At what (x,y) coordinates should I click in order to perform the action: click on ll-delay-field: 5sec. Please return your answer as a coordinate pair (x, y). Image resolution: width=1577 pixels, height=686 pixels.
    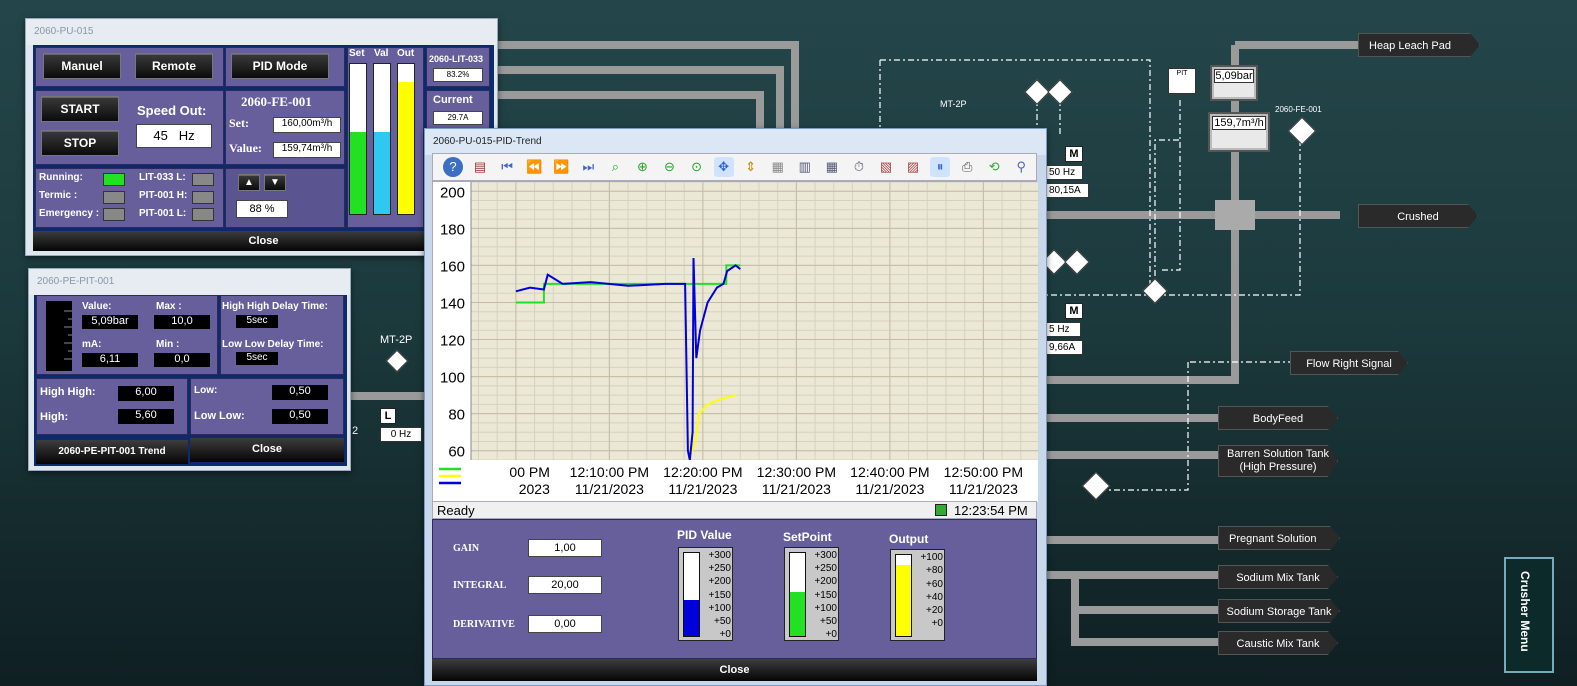
    Looking at the image, I should click on (257, 358).